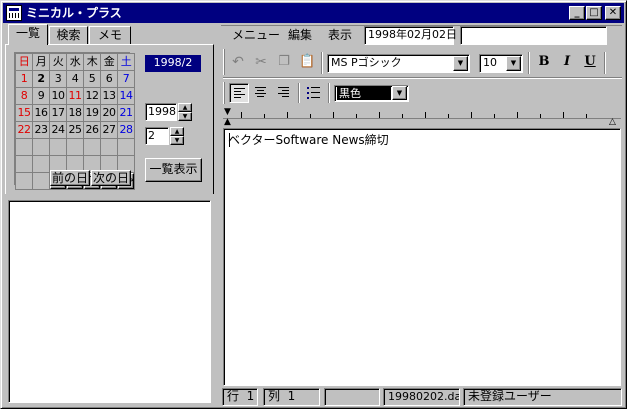 The image size is (627, 409). Describe the element at coordinates (542, 397) in the screenshot. I see `status-user: 未登録ユーザー` at that location.